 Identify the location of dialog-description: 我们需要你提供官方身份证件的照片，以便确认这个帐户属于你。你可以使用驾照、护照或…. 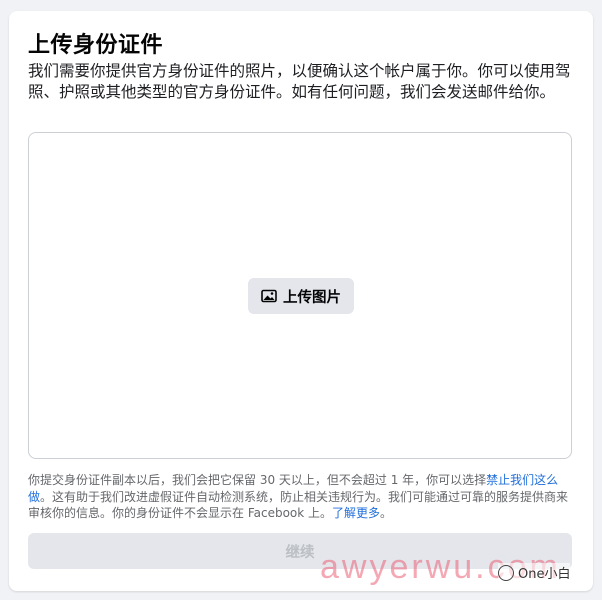
(299, 81).